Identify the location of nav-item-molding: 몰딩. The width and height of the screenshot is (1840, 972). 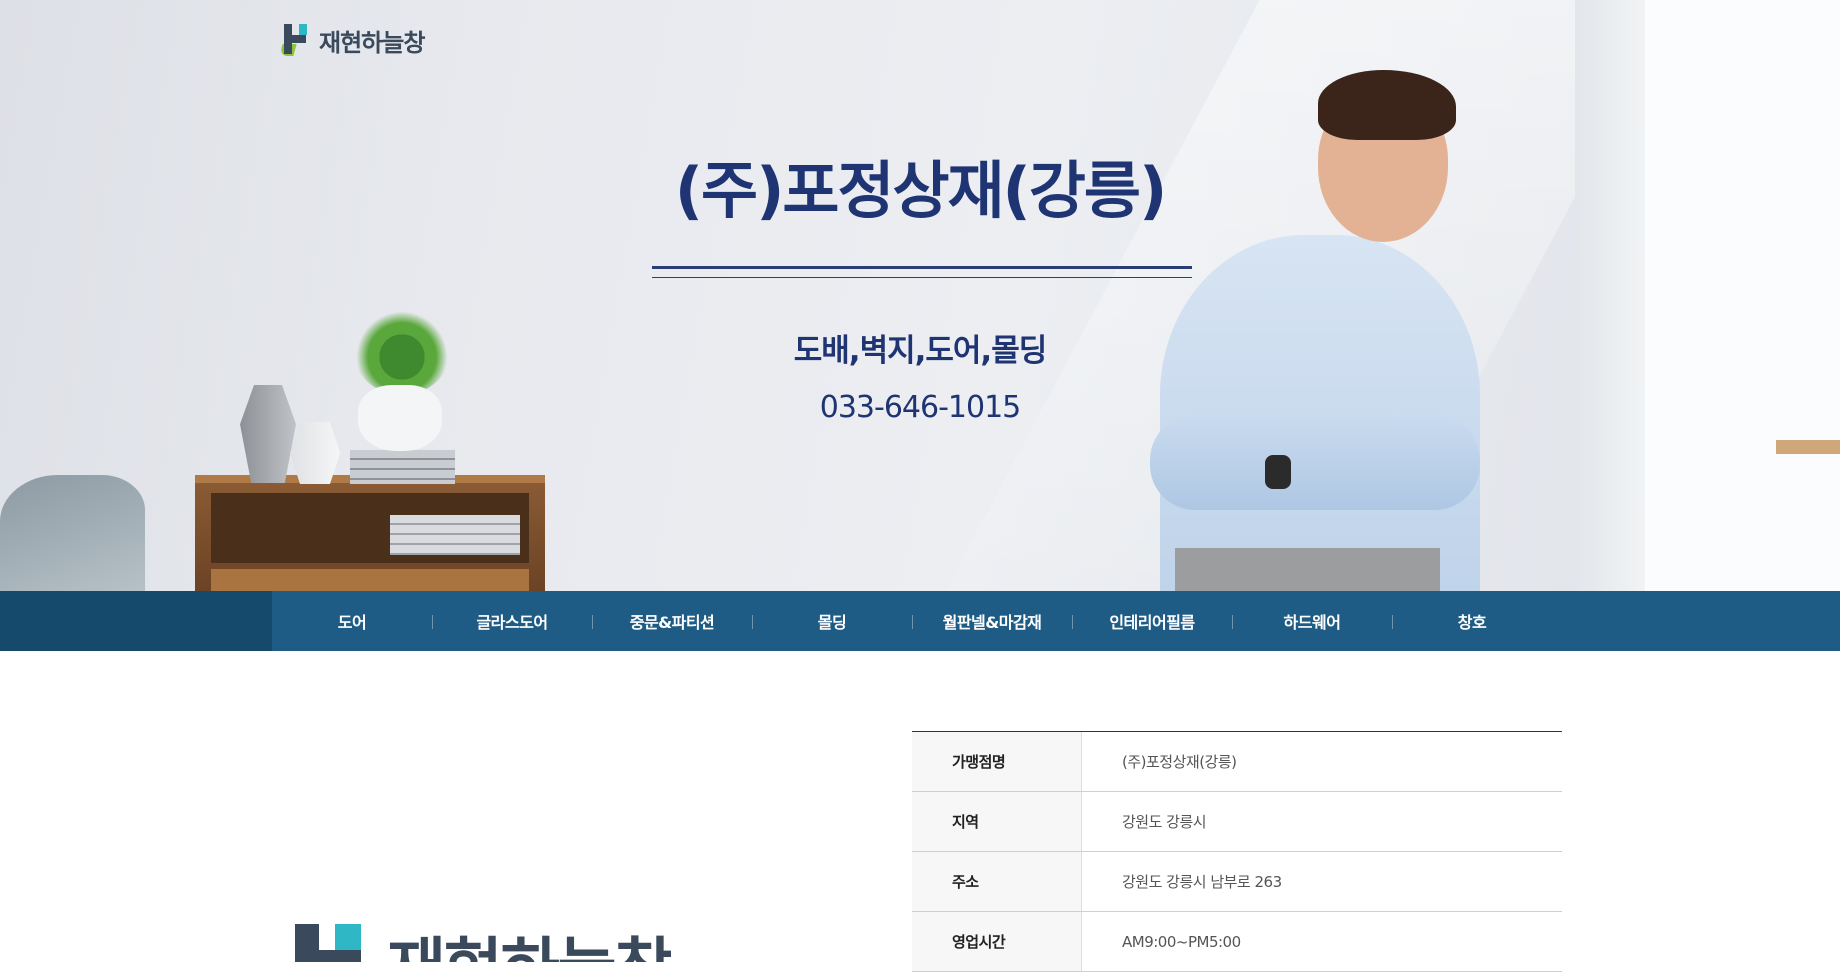
(832, 621).